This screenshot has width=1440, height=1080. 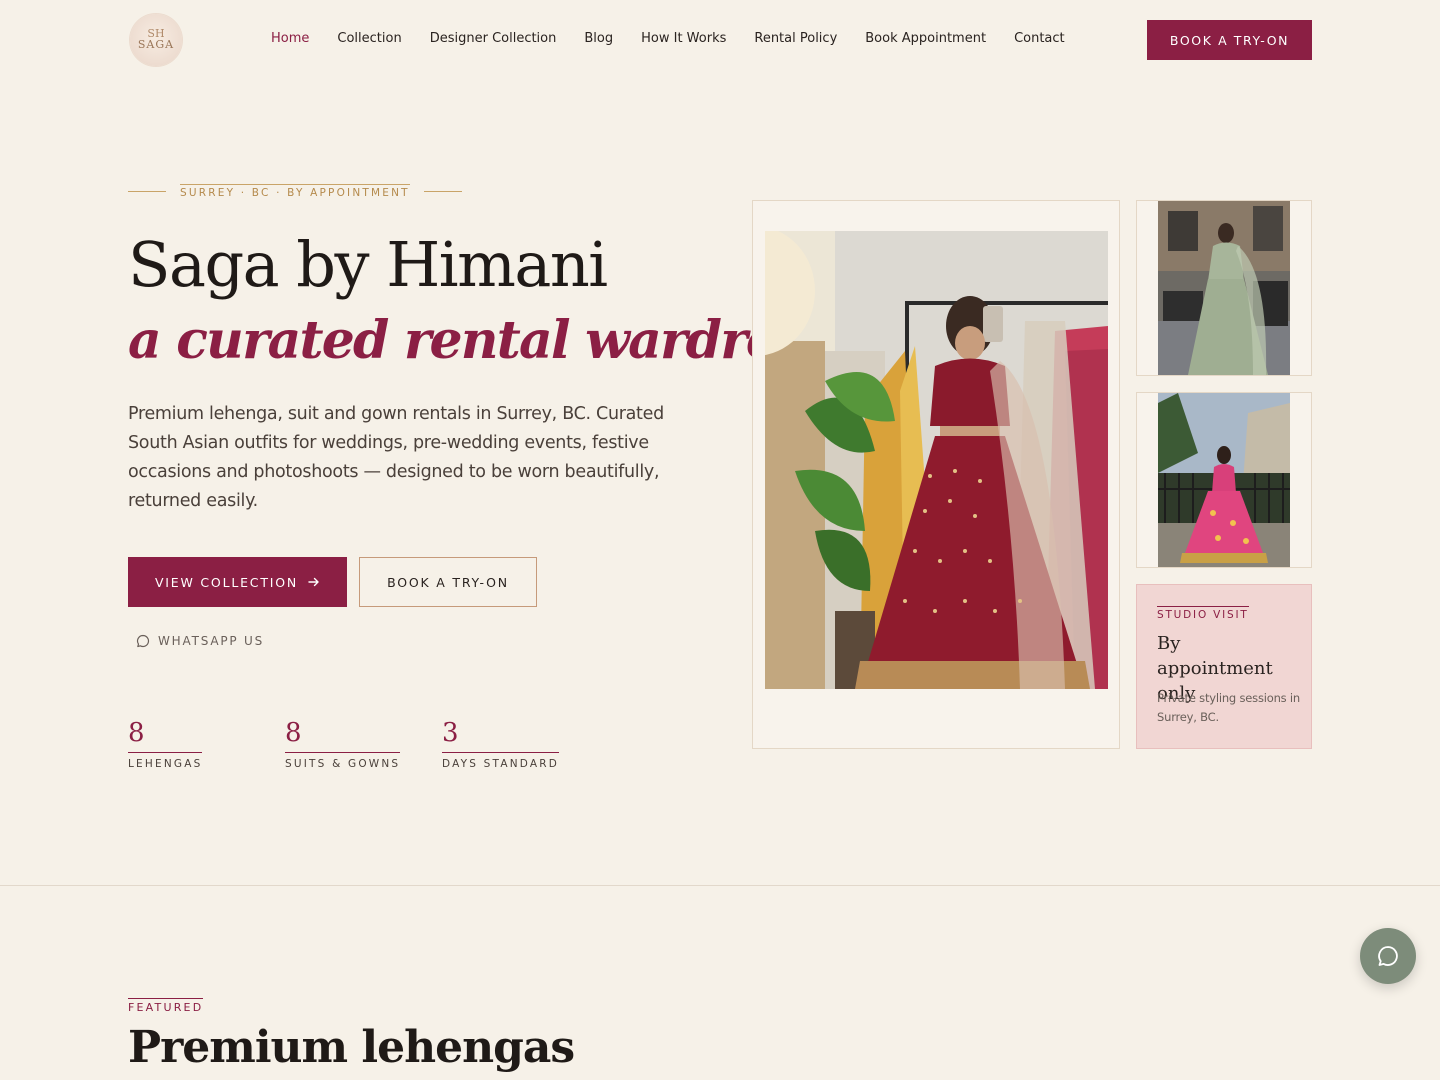 I want to click on stat-label: DAYS STANDARD, so click(x=501, y=764).